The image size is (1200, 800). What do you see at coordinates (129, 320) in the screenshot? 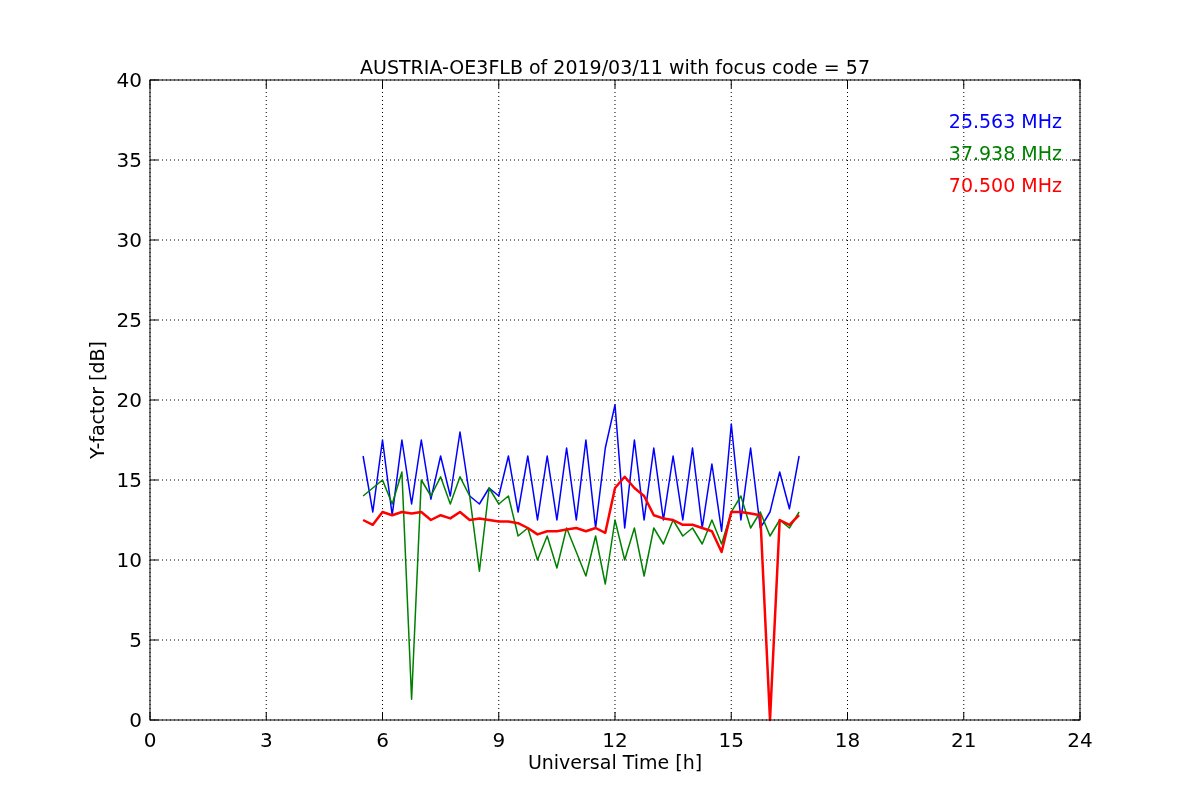
I see `tick-label: 25` at bounding box center [129, 320].